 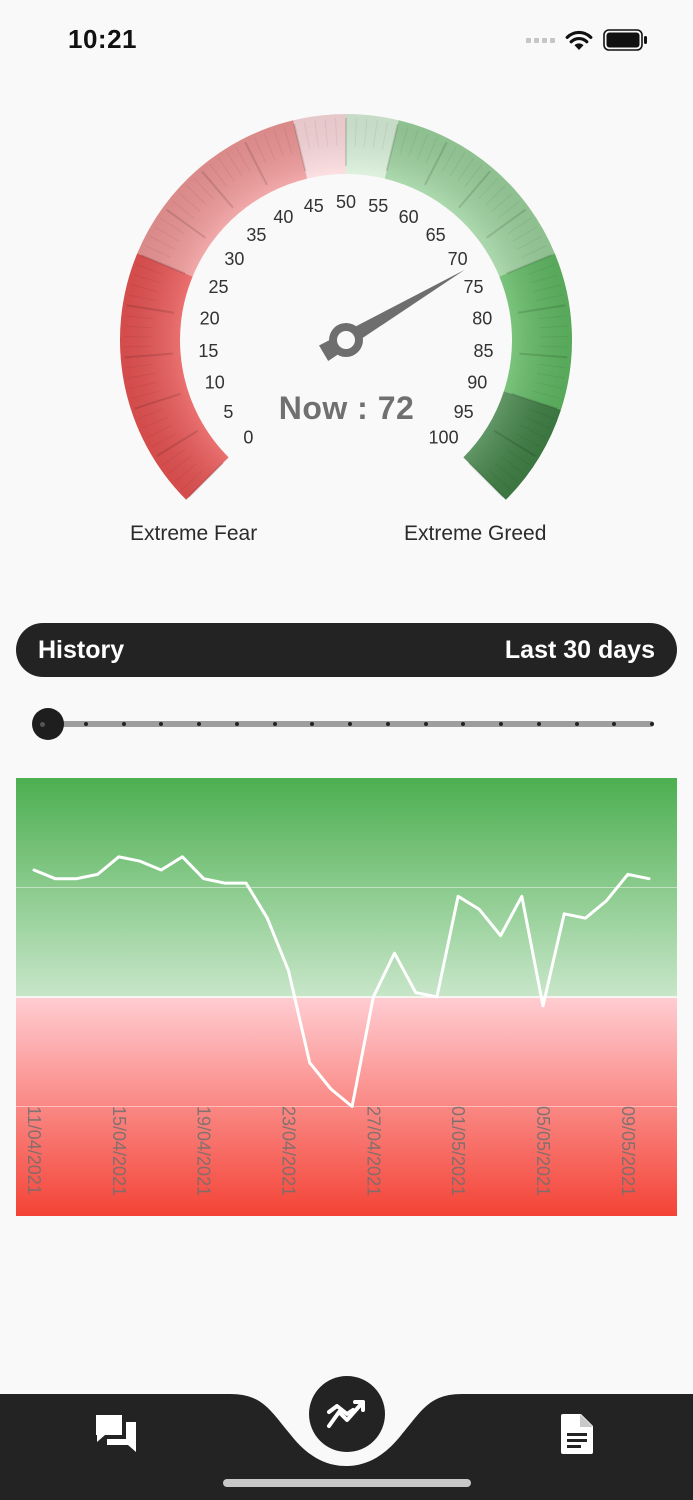 I want to click on gauge-scale-label: 40, so click(x=283, y=217).